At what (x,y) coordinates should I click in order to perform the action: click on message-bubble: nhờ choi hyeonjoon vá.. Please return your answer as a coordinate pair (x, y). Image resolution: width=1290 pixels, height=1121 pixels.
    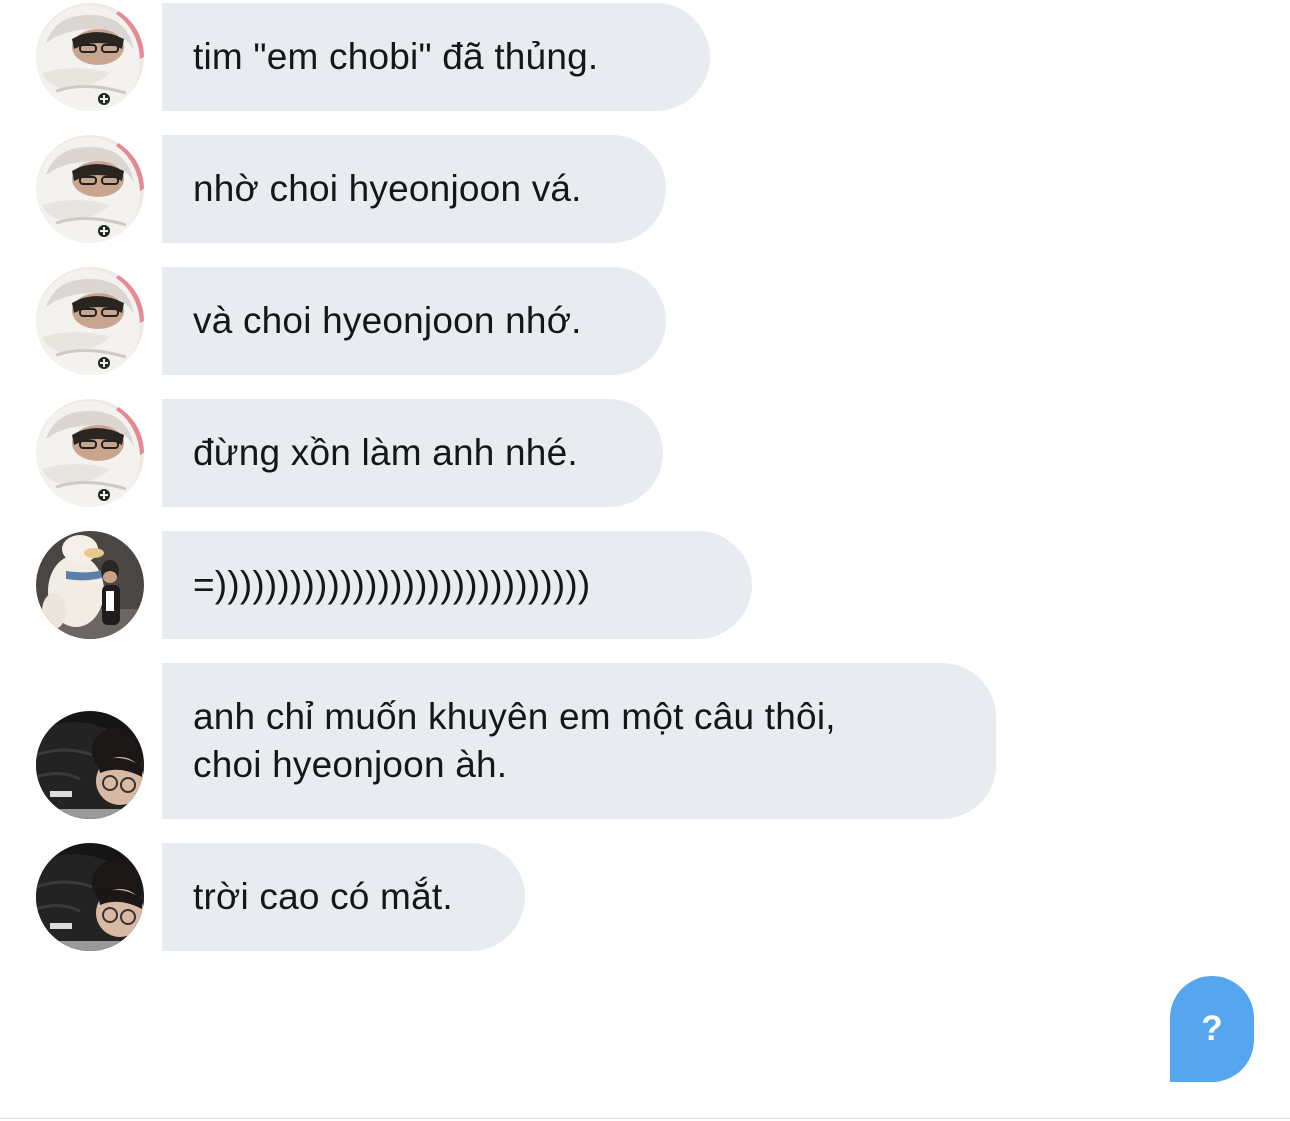
    Looking at the image, I should click on (414, 189).